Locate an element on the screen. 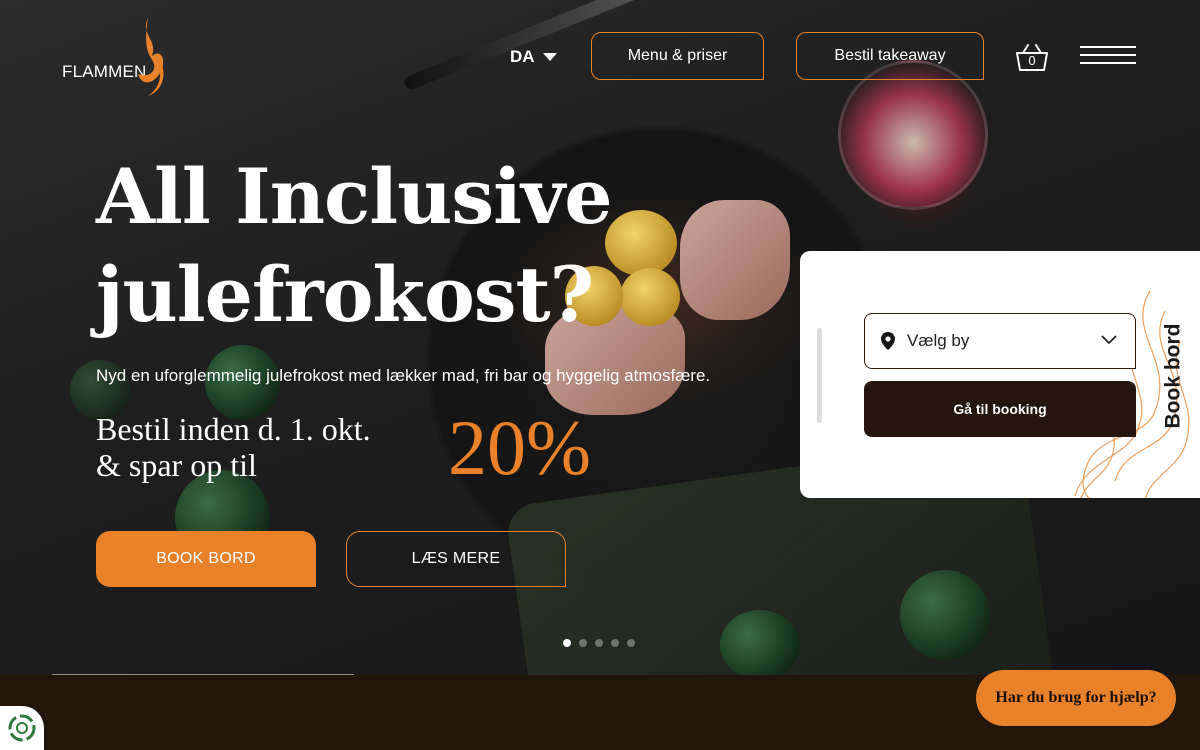  help-chat-button: Har du brug for hjælp? is located at coordinates (1076, 698).